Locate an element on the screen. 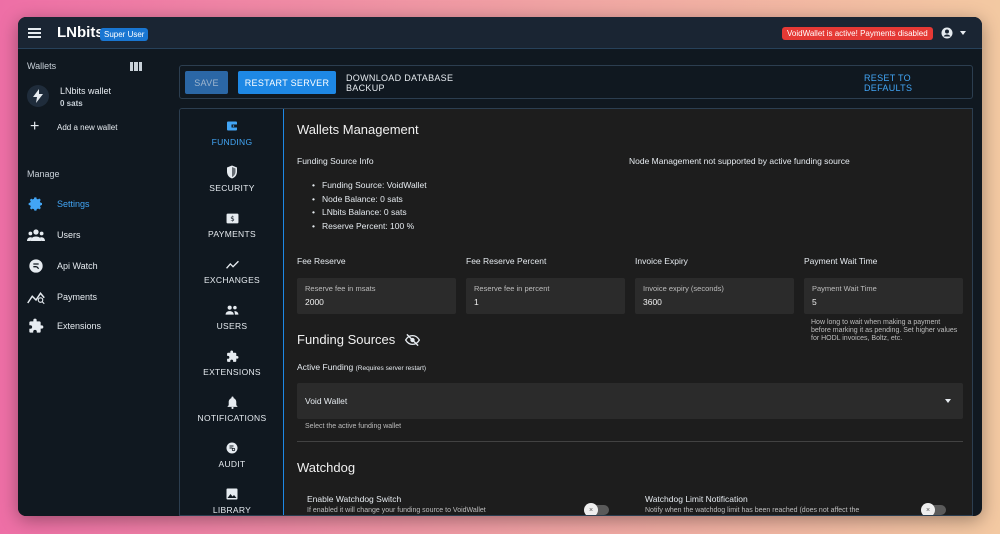  chevron-down-icon is located at coordinates (963, 33).